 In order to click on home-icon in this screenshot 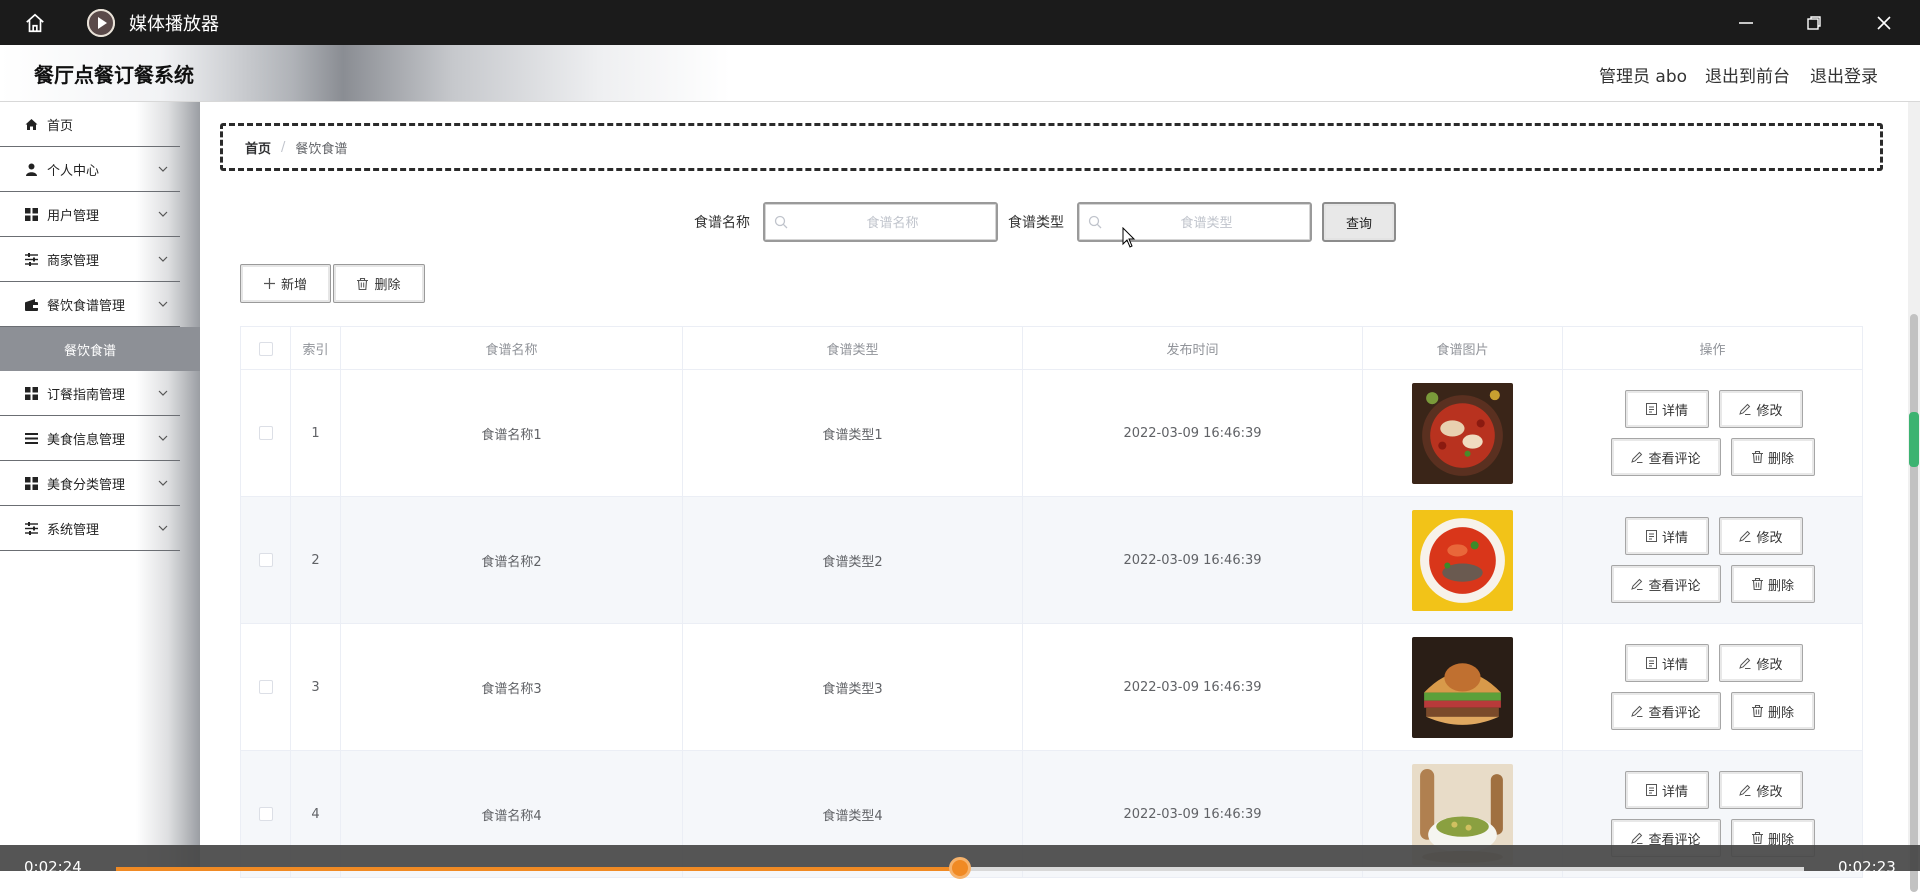, I will do `click(35, 22)`.